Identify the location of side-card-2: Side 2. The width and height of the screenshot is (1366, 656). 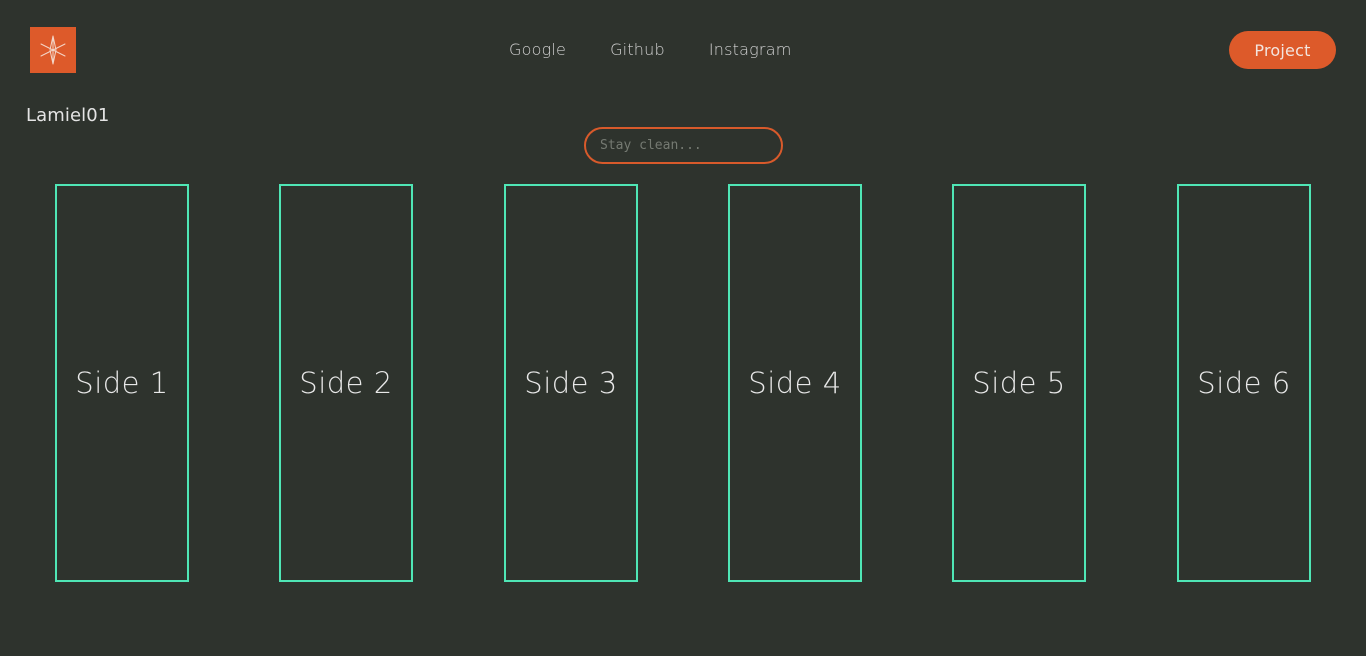
(346, 383).